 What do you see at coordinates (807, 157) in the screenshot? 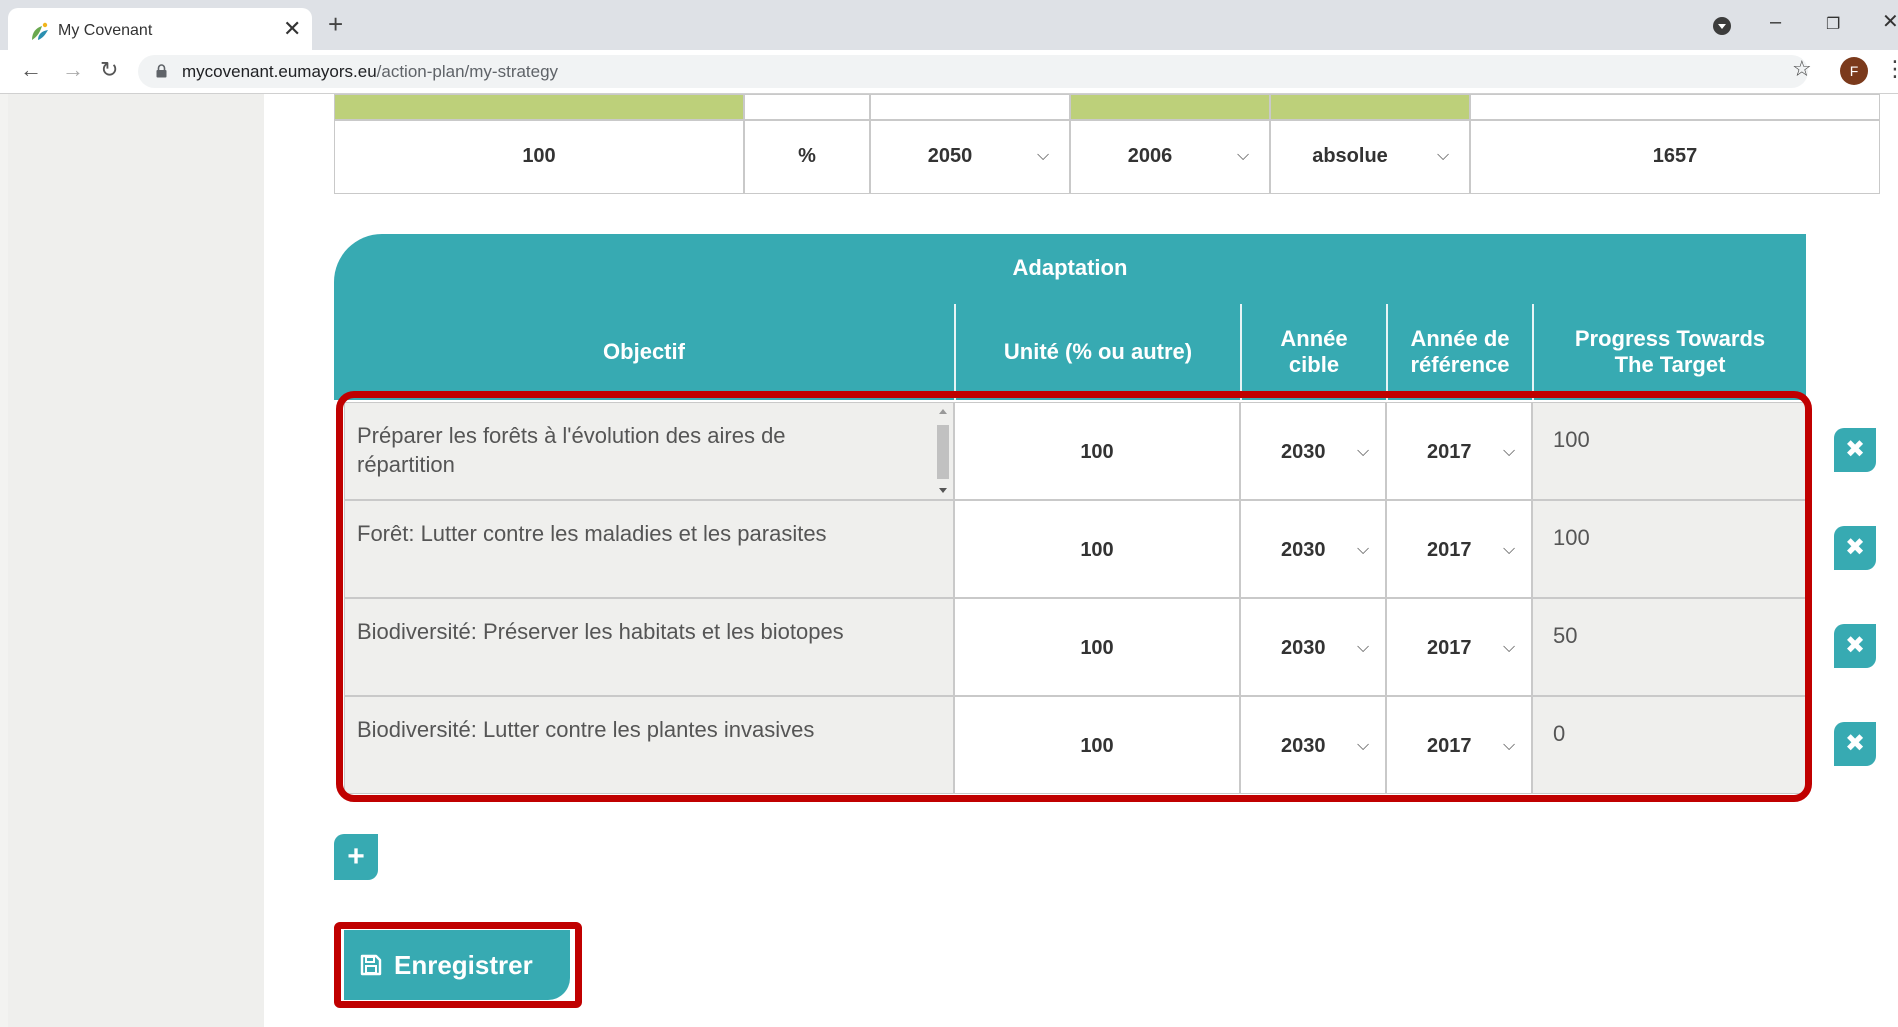
I see `unit-cell: %` at bounding box center [807, 157].